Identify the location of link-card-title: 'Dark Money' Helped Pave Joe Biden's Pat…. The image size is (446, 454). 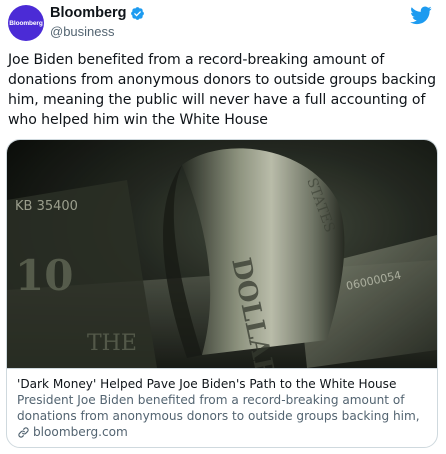
(222, 384).